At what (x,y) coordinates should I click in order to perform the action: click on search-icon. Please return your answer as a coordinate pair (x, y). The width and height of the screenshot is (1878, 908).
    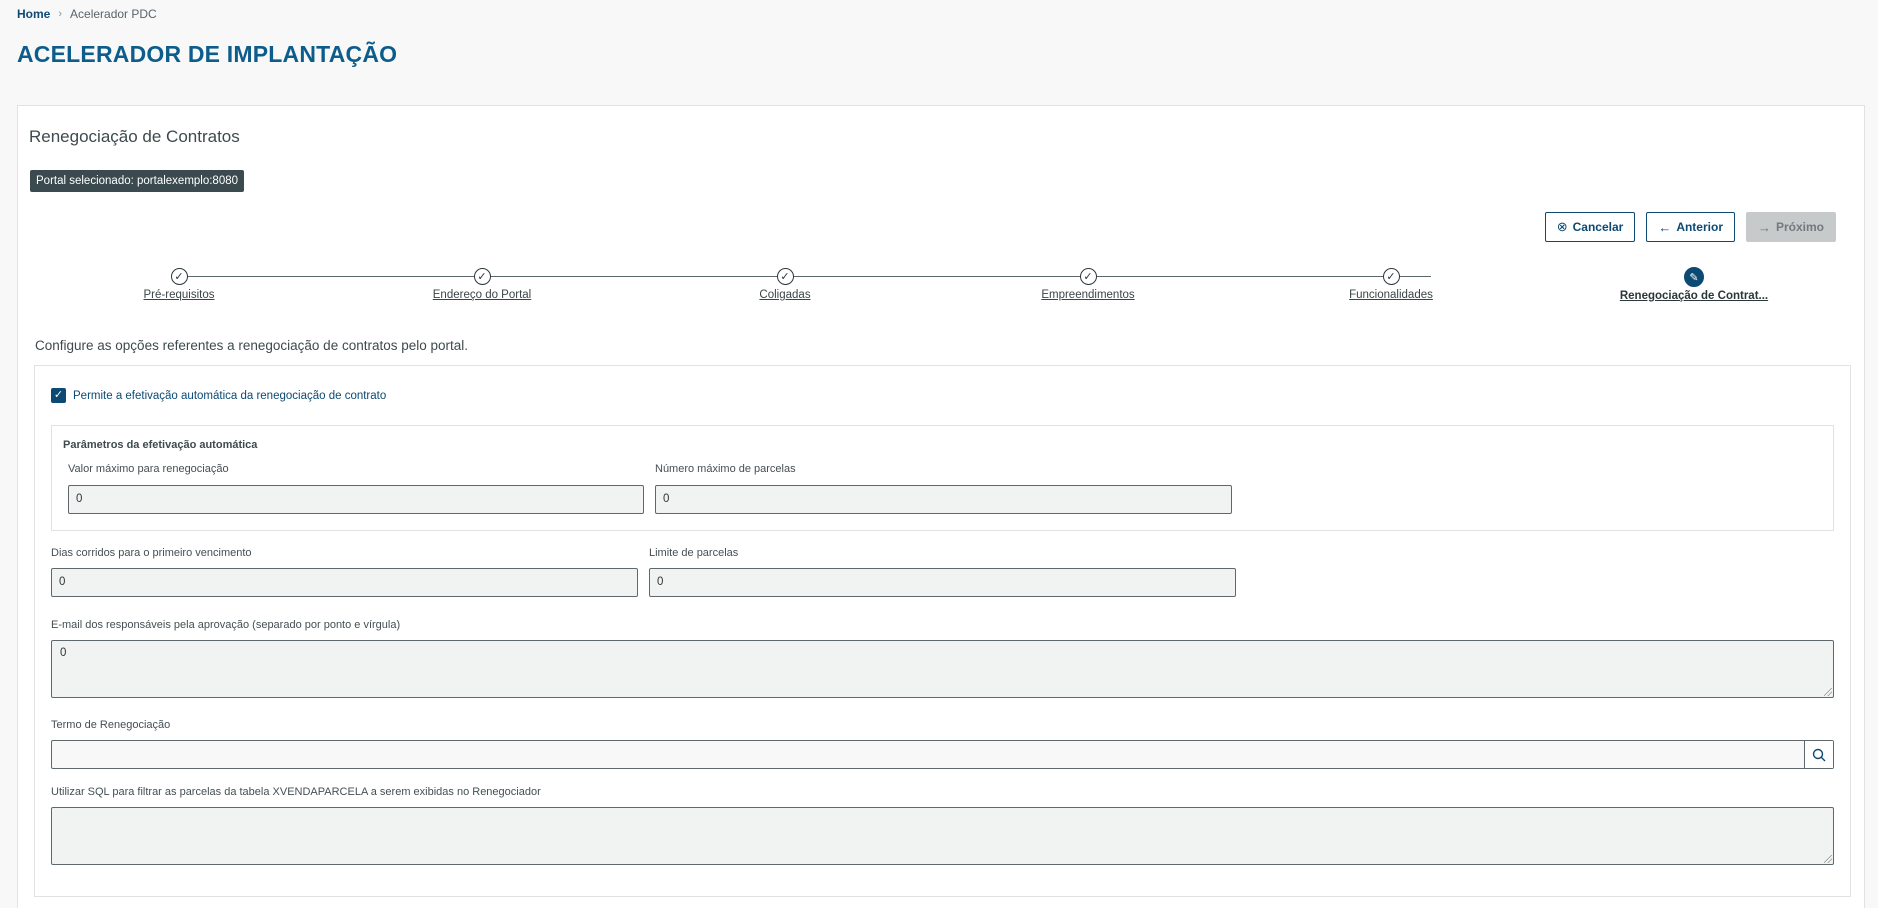
    Looking at the image, I should click on (1819, 754).